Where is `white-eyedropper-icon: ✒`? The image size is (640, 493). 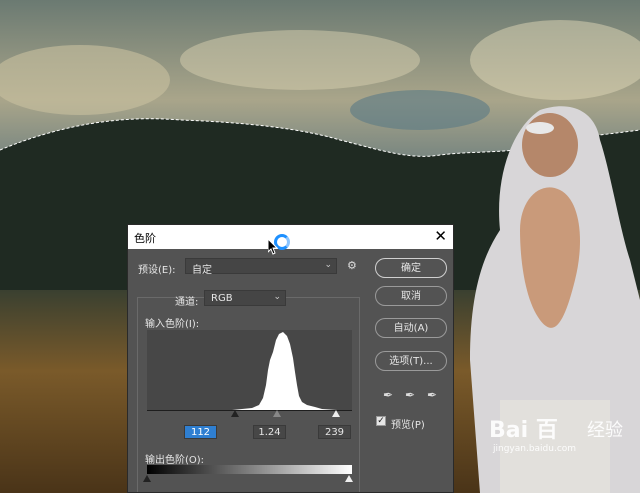
white-eyedropper-icon: ✒ is located at coordinates (432, 395).